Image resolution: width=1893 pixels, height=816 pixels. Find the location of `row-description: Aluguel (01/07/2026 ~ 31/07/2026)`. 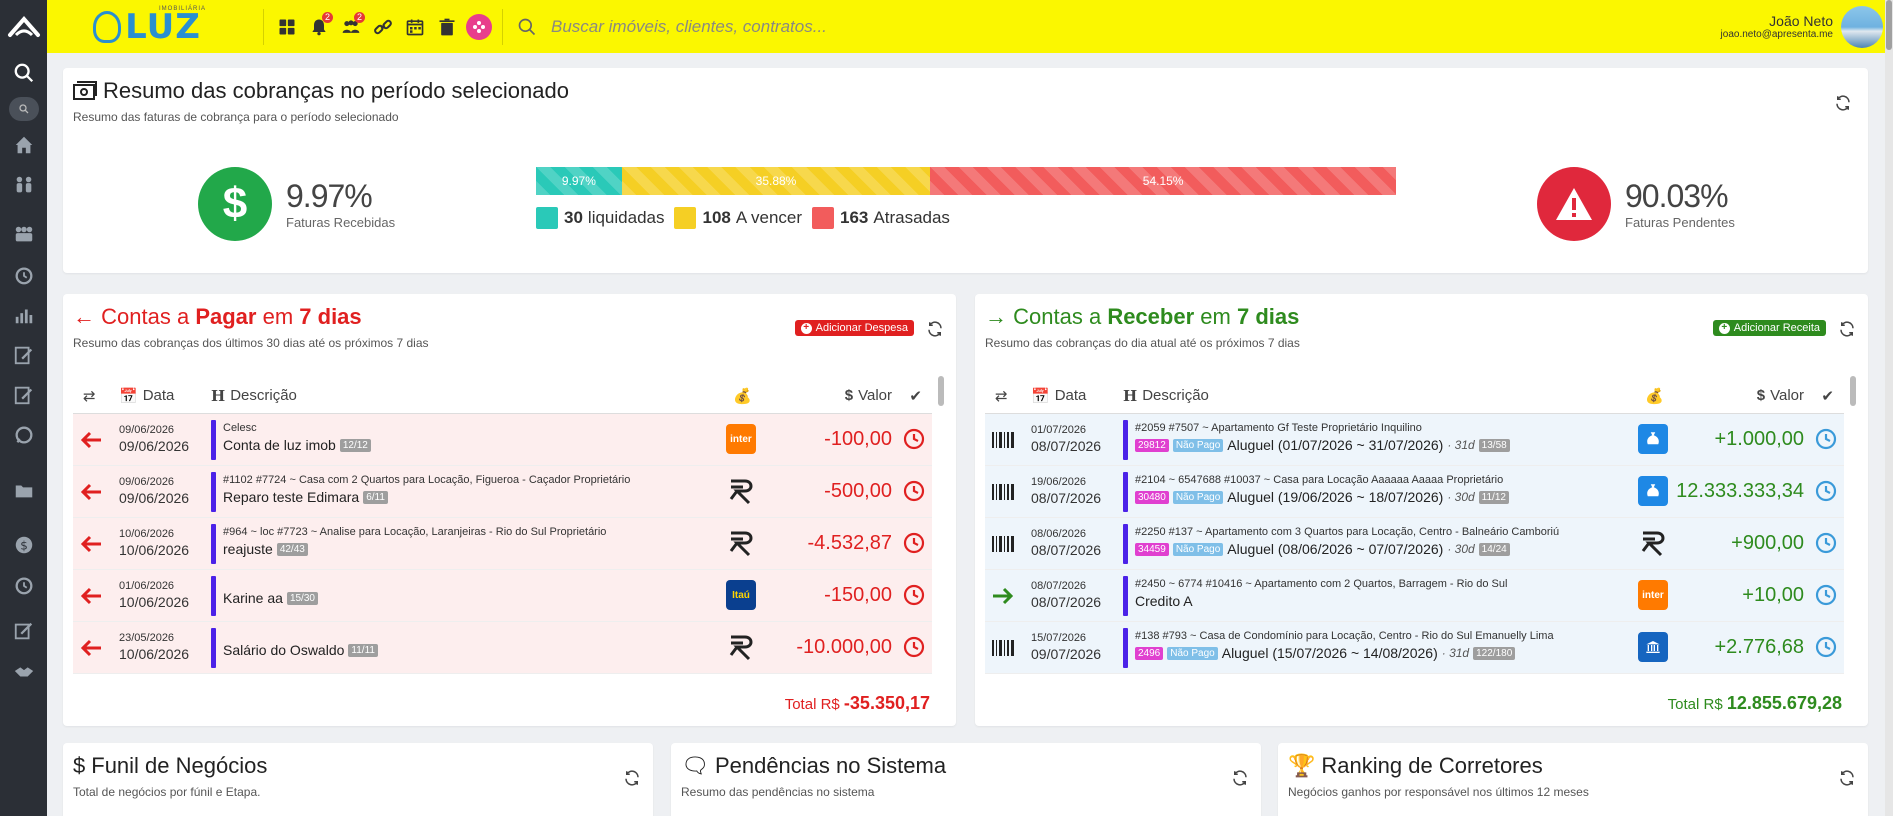

row-description: Aluguel (01/07/2026 ~ 31/07/2026) is located at coordinates (1335, 445).